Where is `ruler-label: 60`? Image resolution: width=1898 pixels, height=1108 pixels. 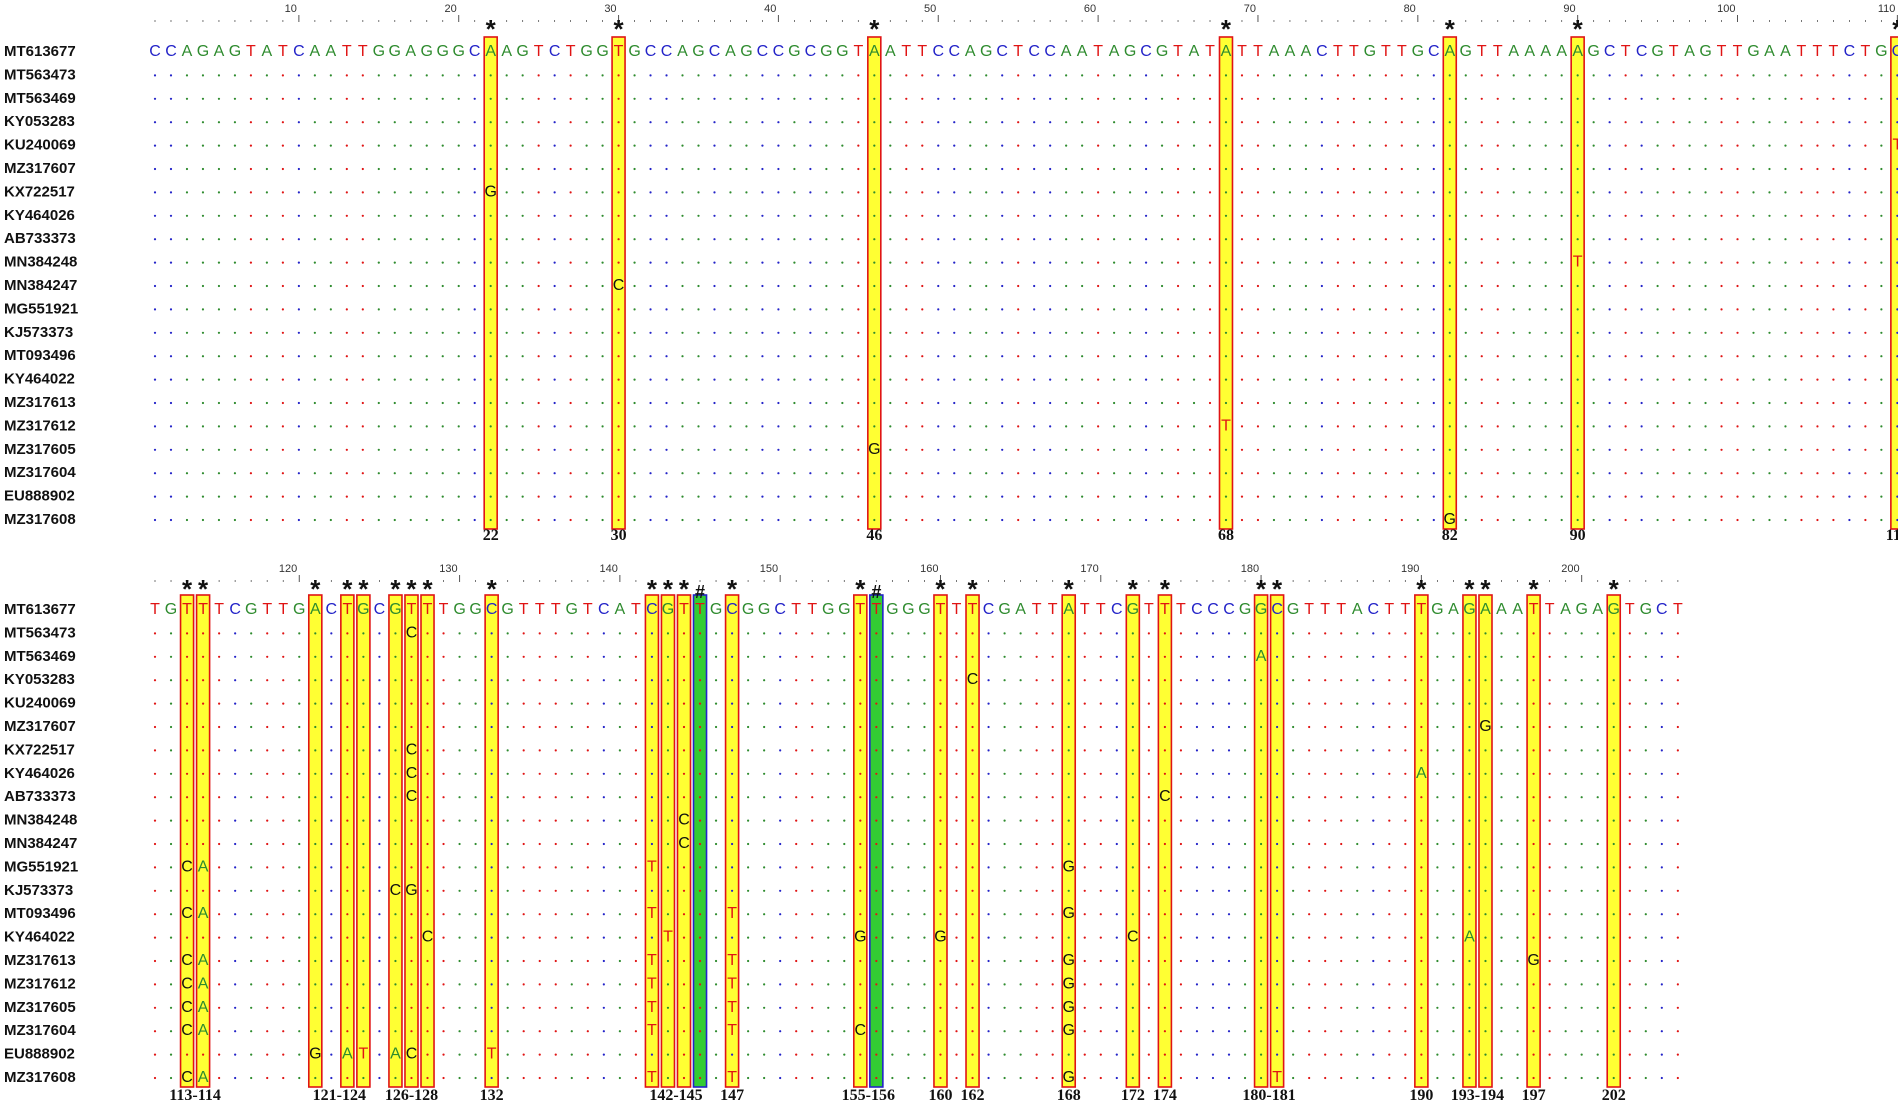
ruler-label: 60 is located at coordinates (1090, 9).